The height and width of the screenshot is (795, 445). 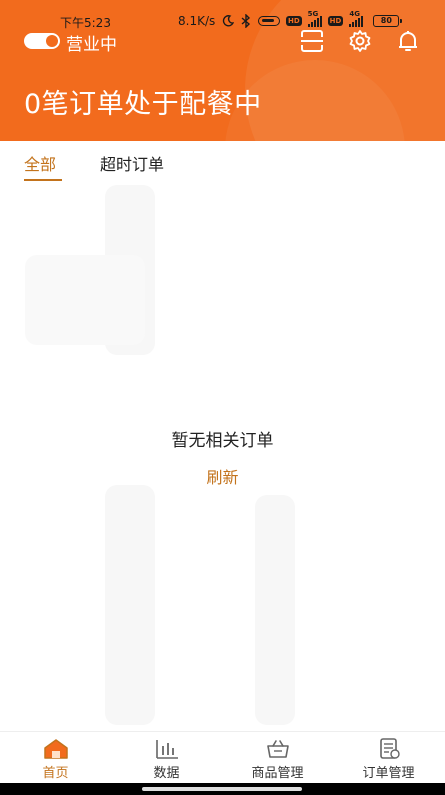 I want to click on basket-icon, so click(x=277, y=749).